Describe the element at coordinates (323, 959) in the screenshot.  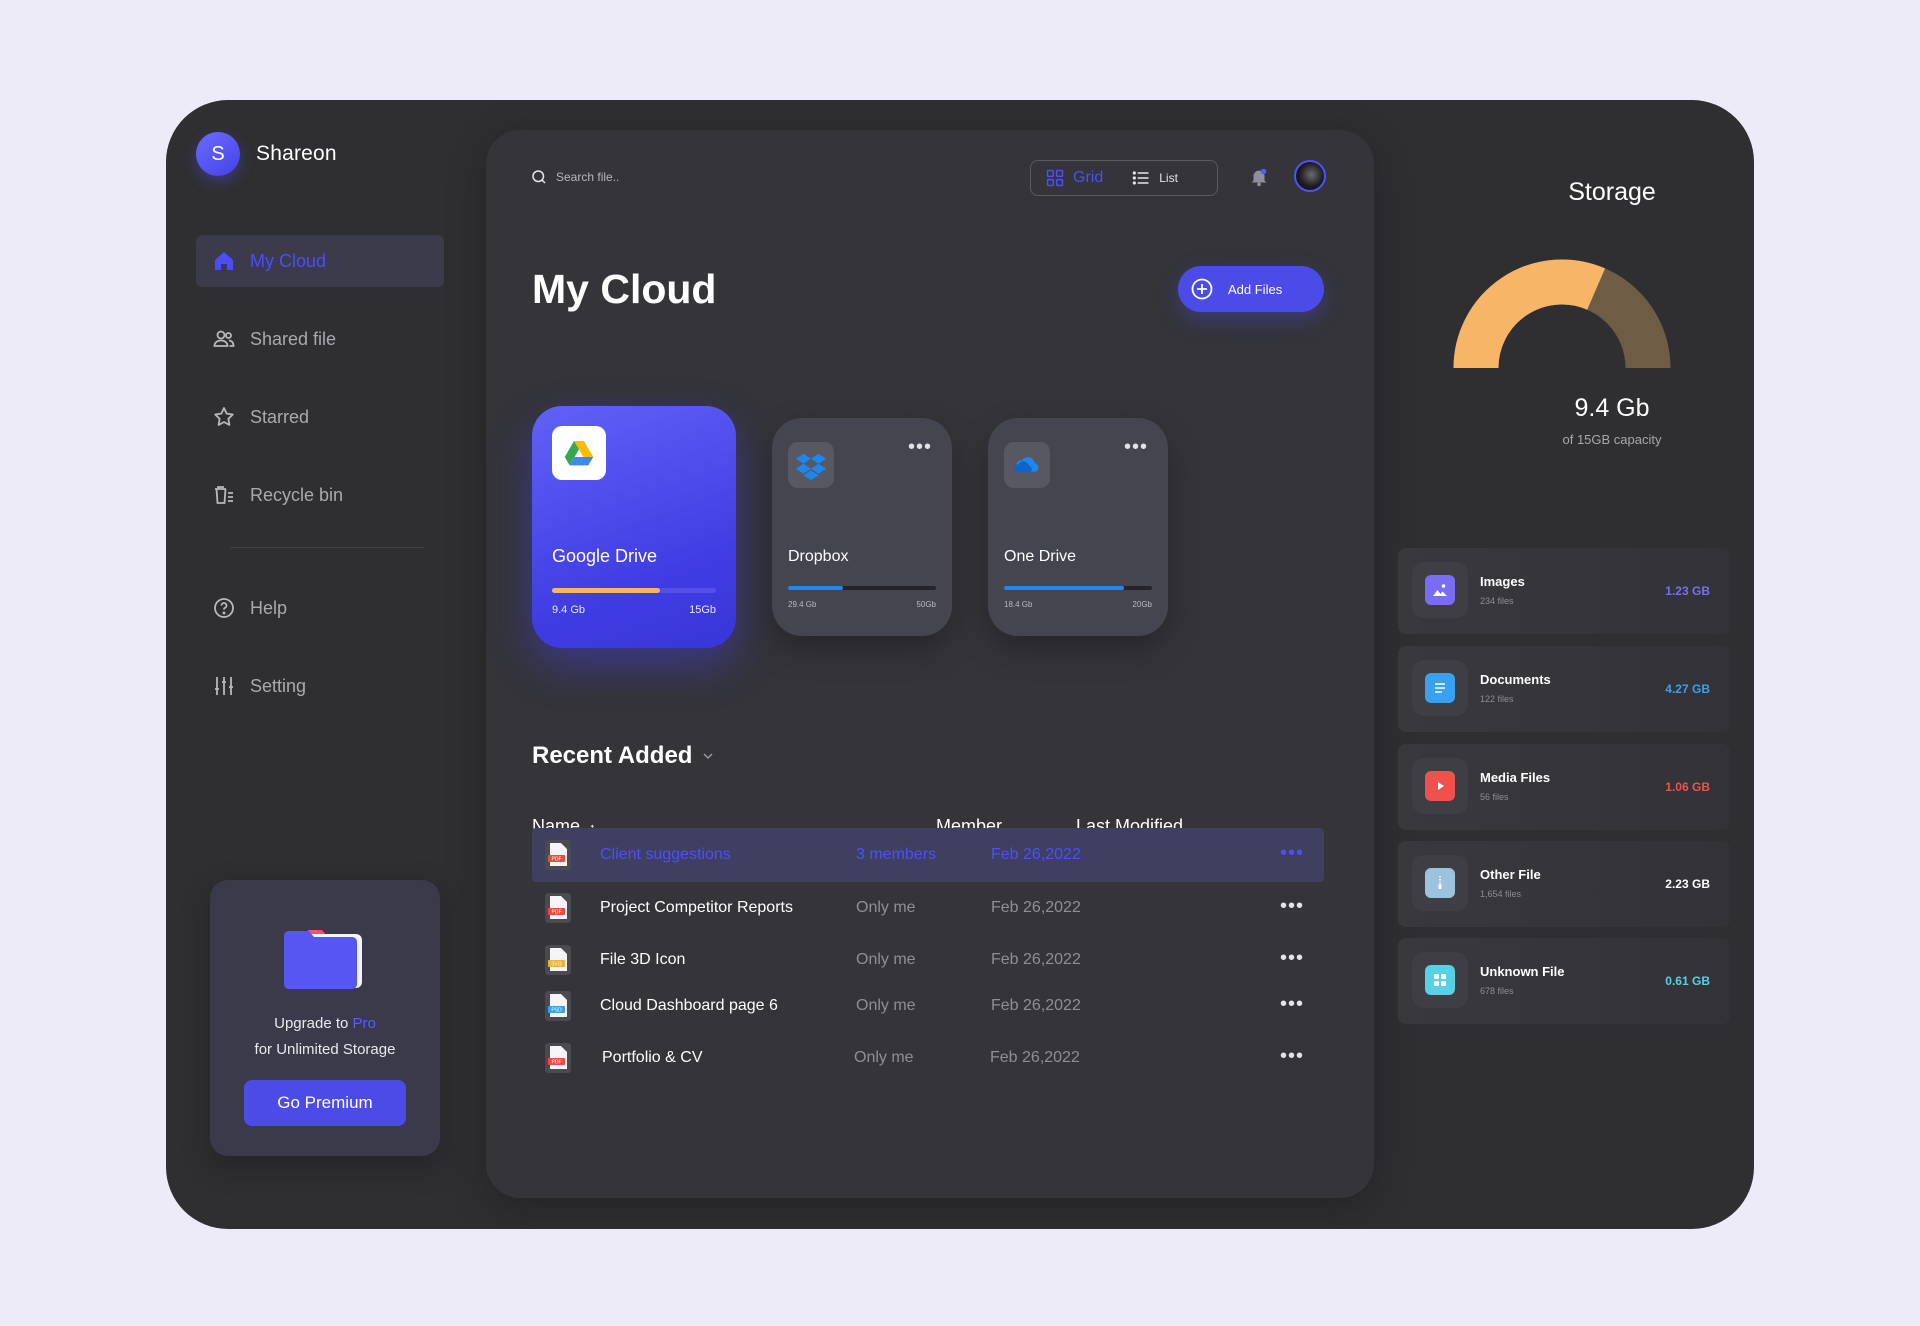
I see `folder-icon` at that location.